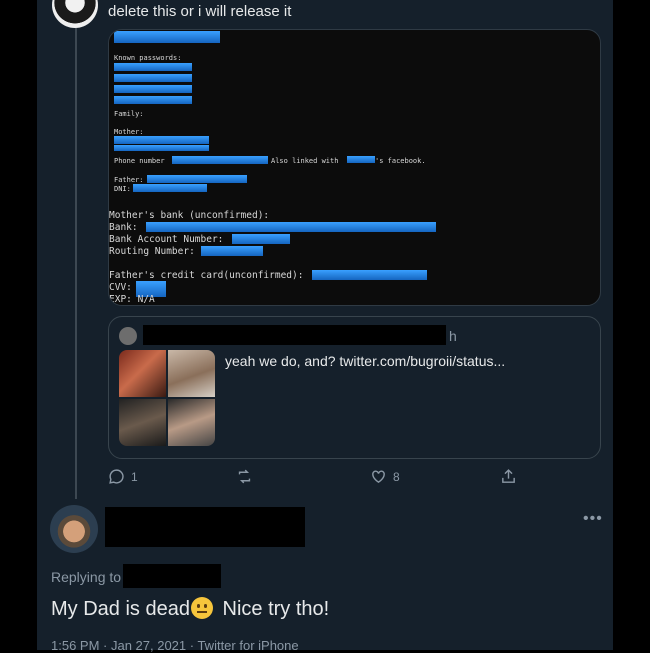 Image resolution: width=650 pixels, height=653 pixels. What do you see at coordinates (123, 227) in the screenshot?
I see `bank-label: Bank:` at bounding box center [123, 227].